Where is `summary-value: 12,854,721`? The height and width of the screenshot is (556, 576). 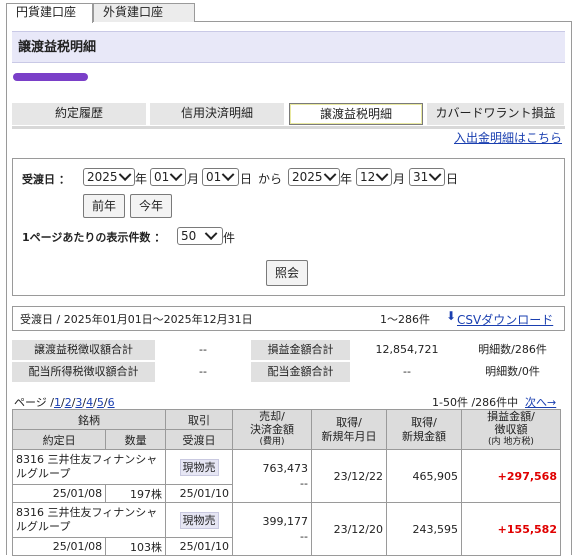
summary-value: 12,854,721 is located at coordinates (407, 349).